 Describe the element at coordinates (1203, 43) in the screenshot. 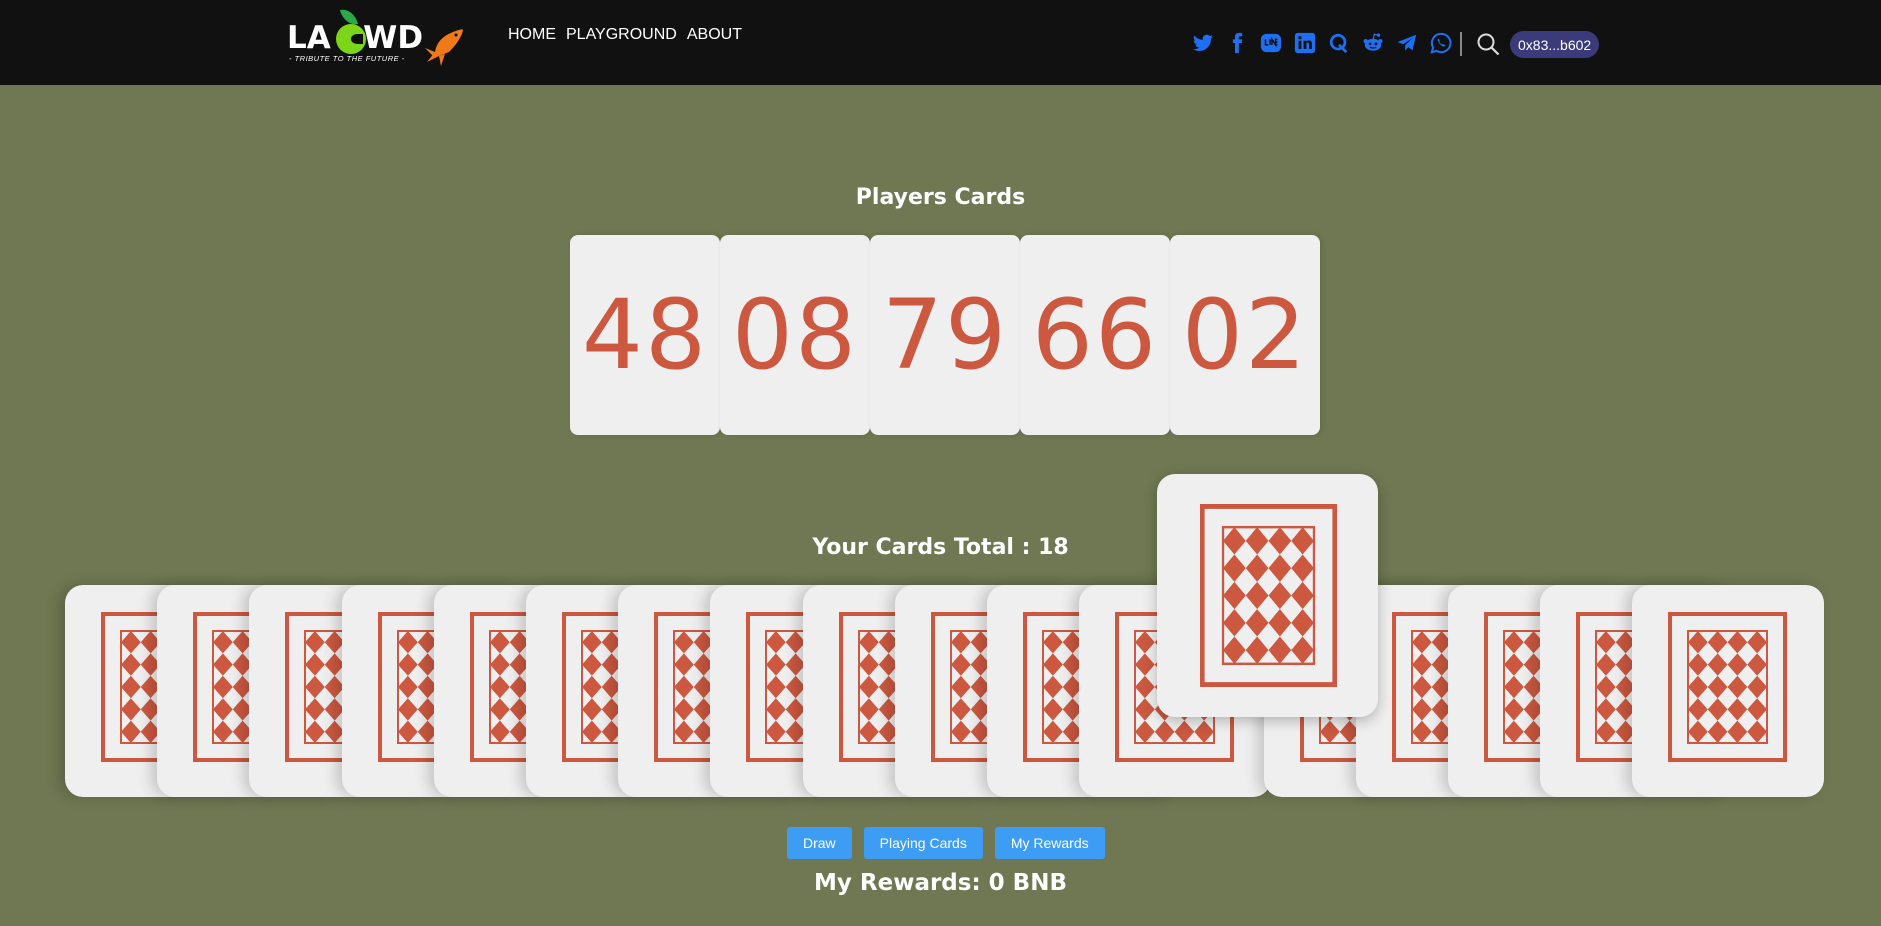

I see `twitter-icon` at that location.